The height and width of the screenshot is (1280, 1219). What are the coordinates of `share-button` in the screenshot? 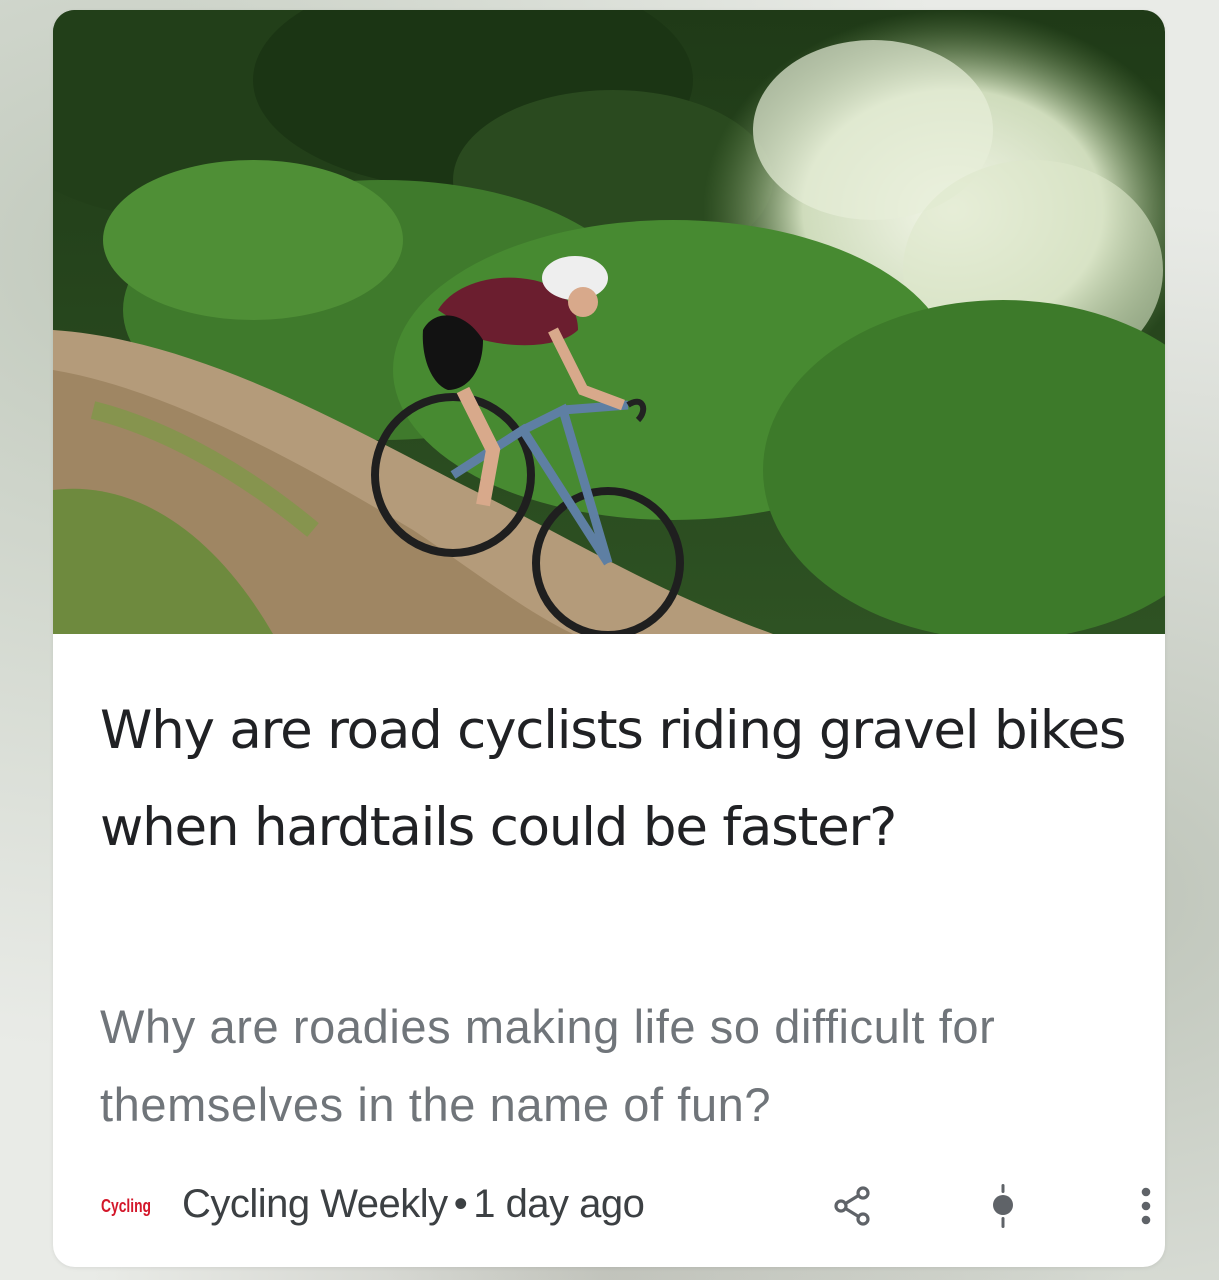 It's located at (853, 1206).